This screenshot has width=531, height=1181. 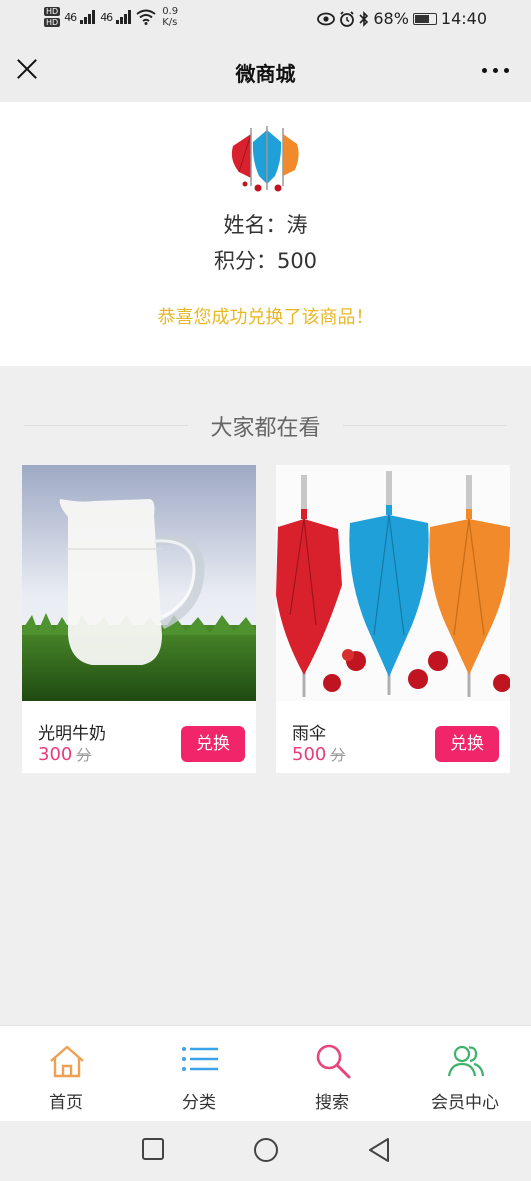 What do you see at coordinates (139, 583) in the screenshot?
I see `product-image-milk` at bounding box center [139, 583].